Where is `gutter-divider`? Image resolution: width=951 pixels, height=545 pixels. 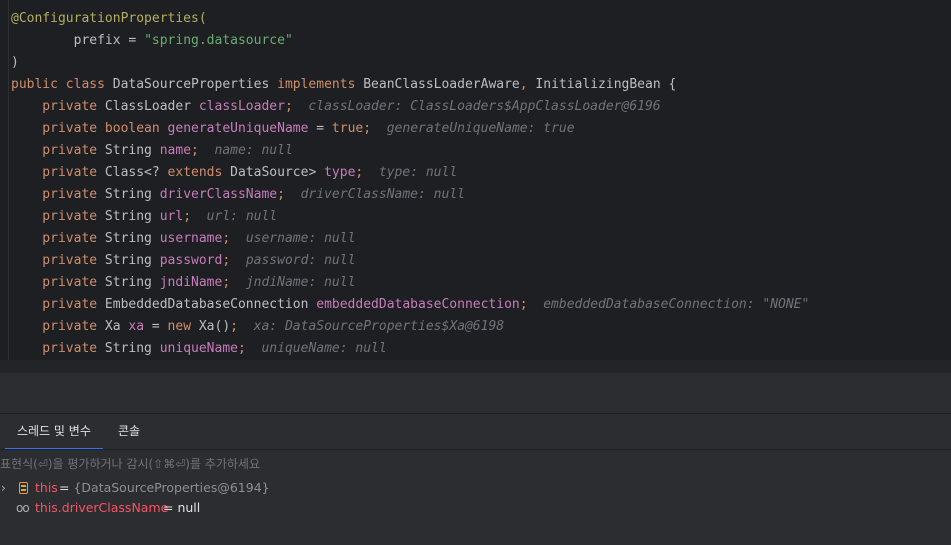
gutter-divider is located at coordinates (8, 180).